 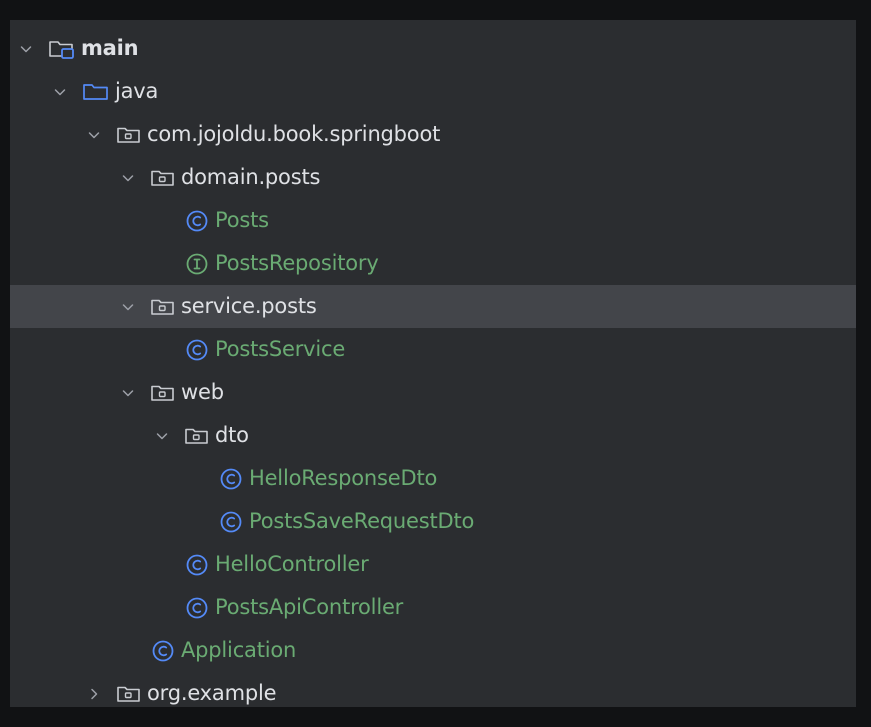 What do you see at coordinates (433, 91) in the screenshot?
I see `tree-item: java` at bounding box center [433, 91].